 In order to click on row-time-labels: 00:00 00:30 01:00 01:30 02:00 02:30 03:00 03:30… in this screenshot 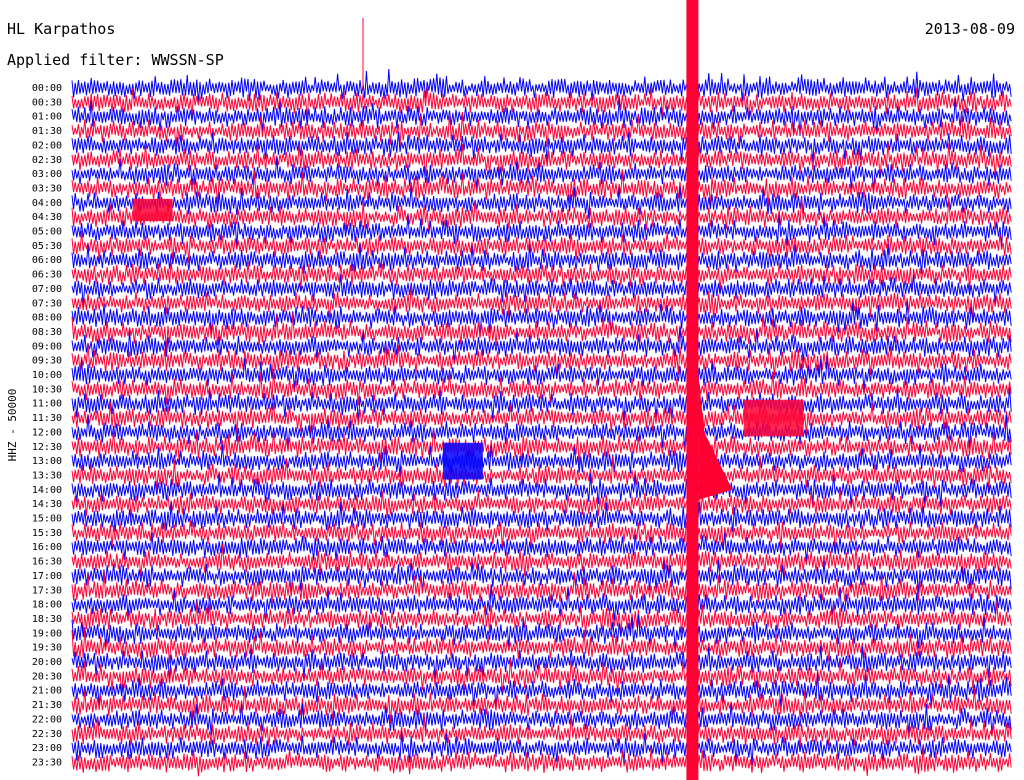, I will do `click(47, 425)`.